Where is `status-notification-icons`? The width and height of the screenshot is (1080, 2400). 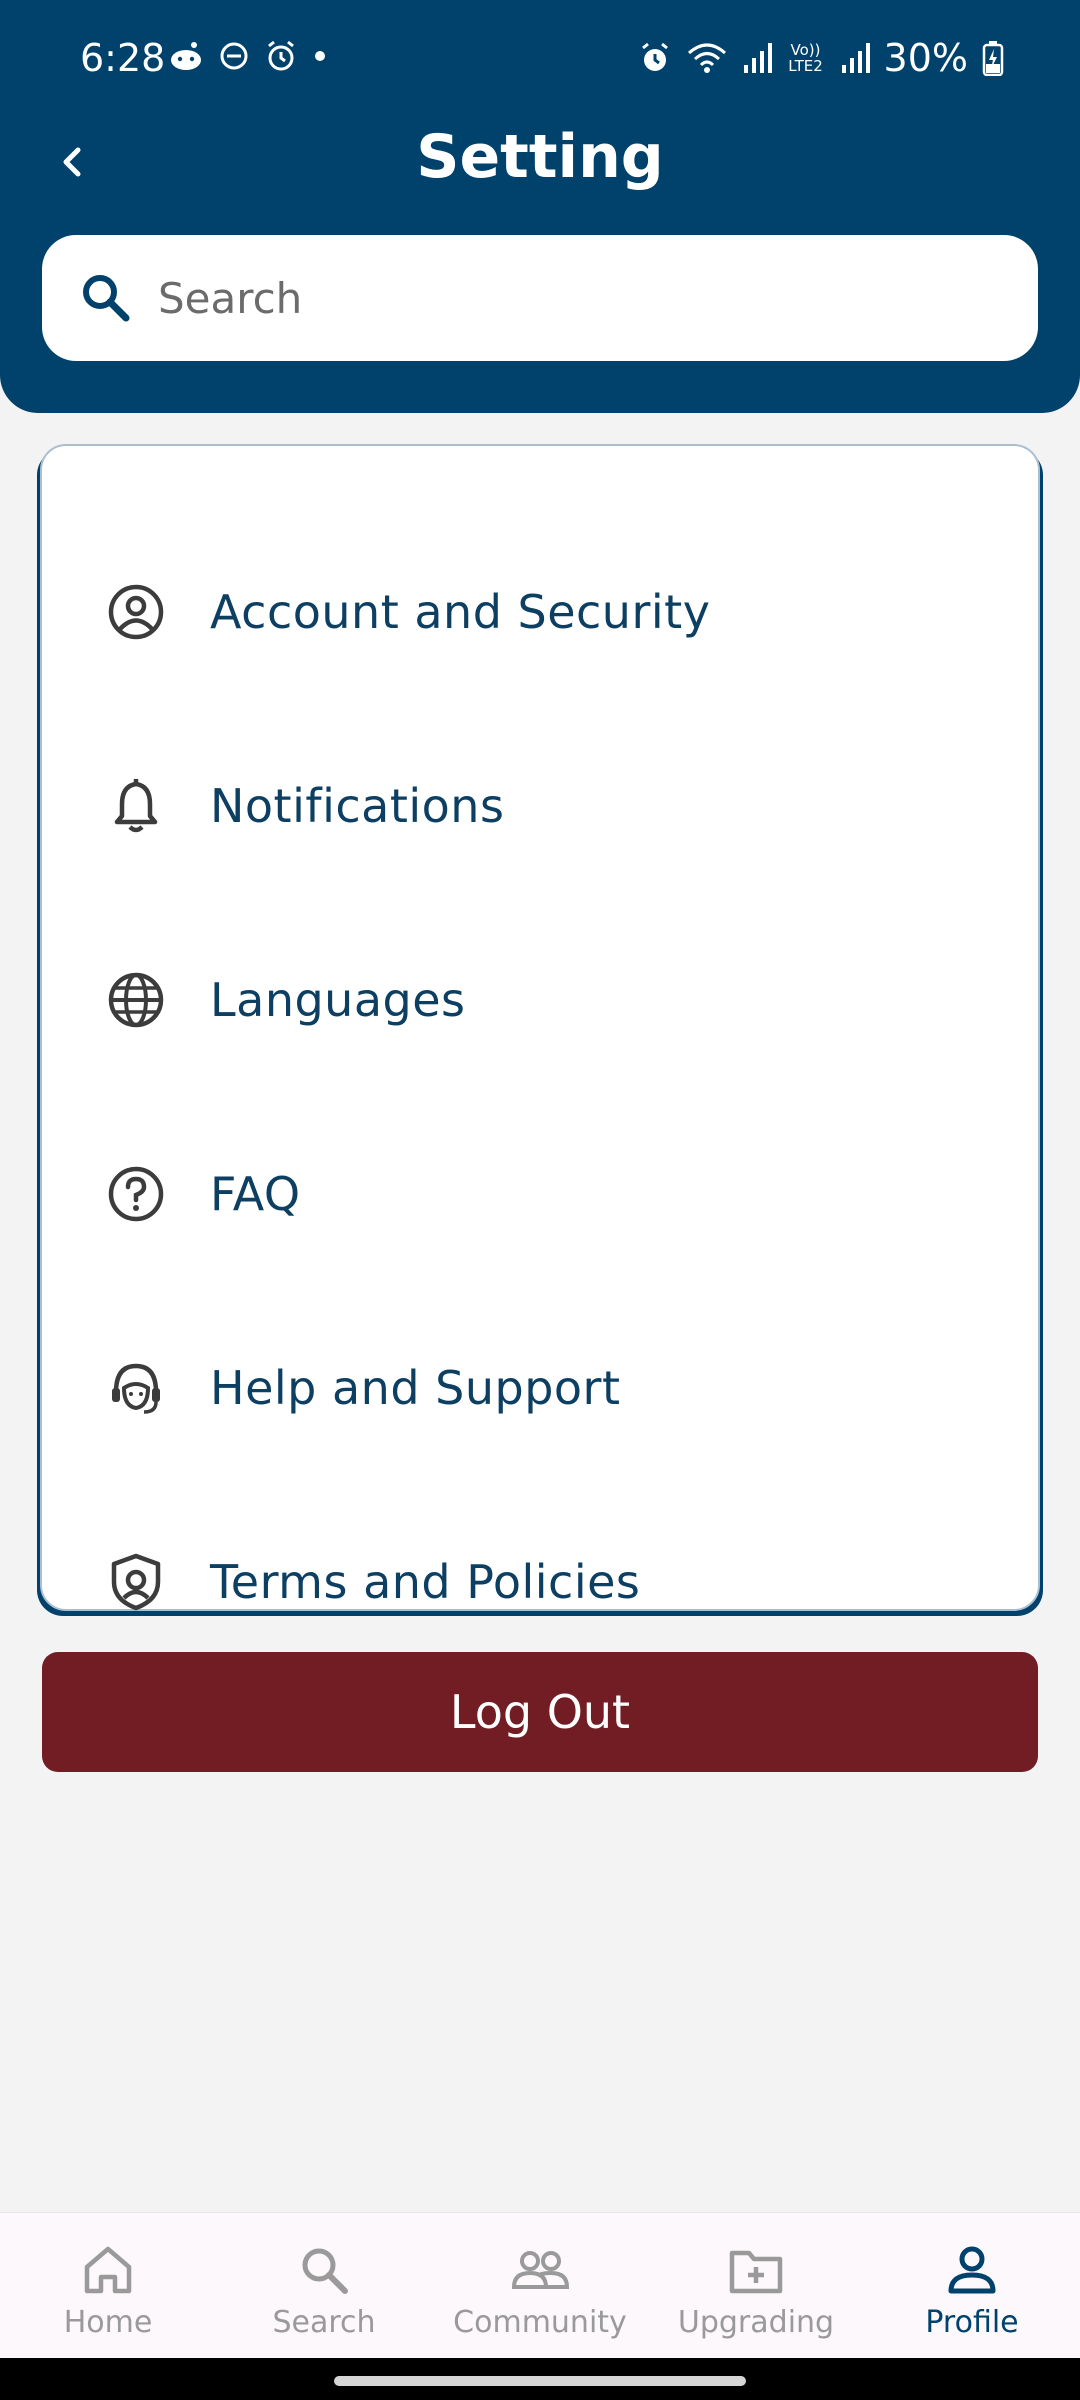 status-notification-icons is located at coordinates (248, 56).